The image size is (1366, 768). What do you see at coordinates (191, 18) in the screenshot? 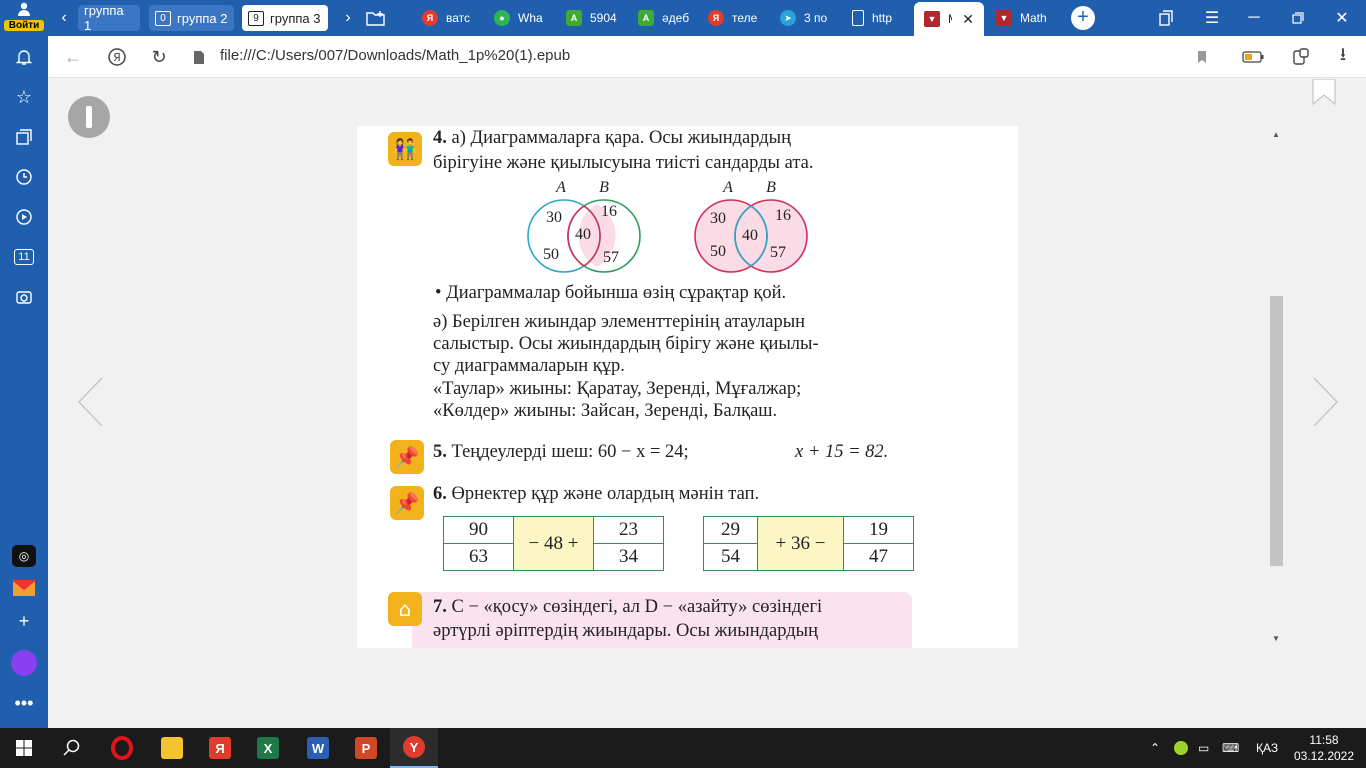
I see `tab-group-2: 0 группа 2` at bounding box center [191, 18].